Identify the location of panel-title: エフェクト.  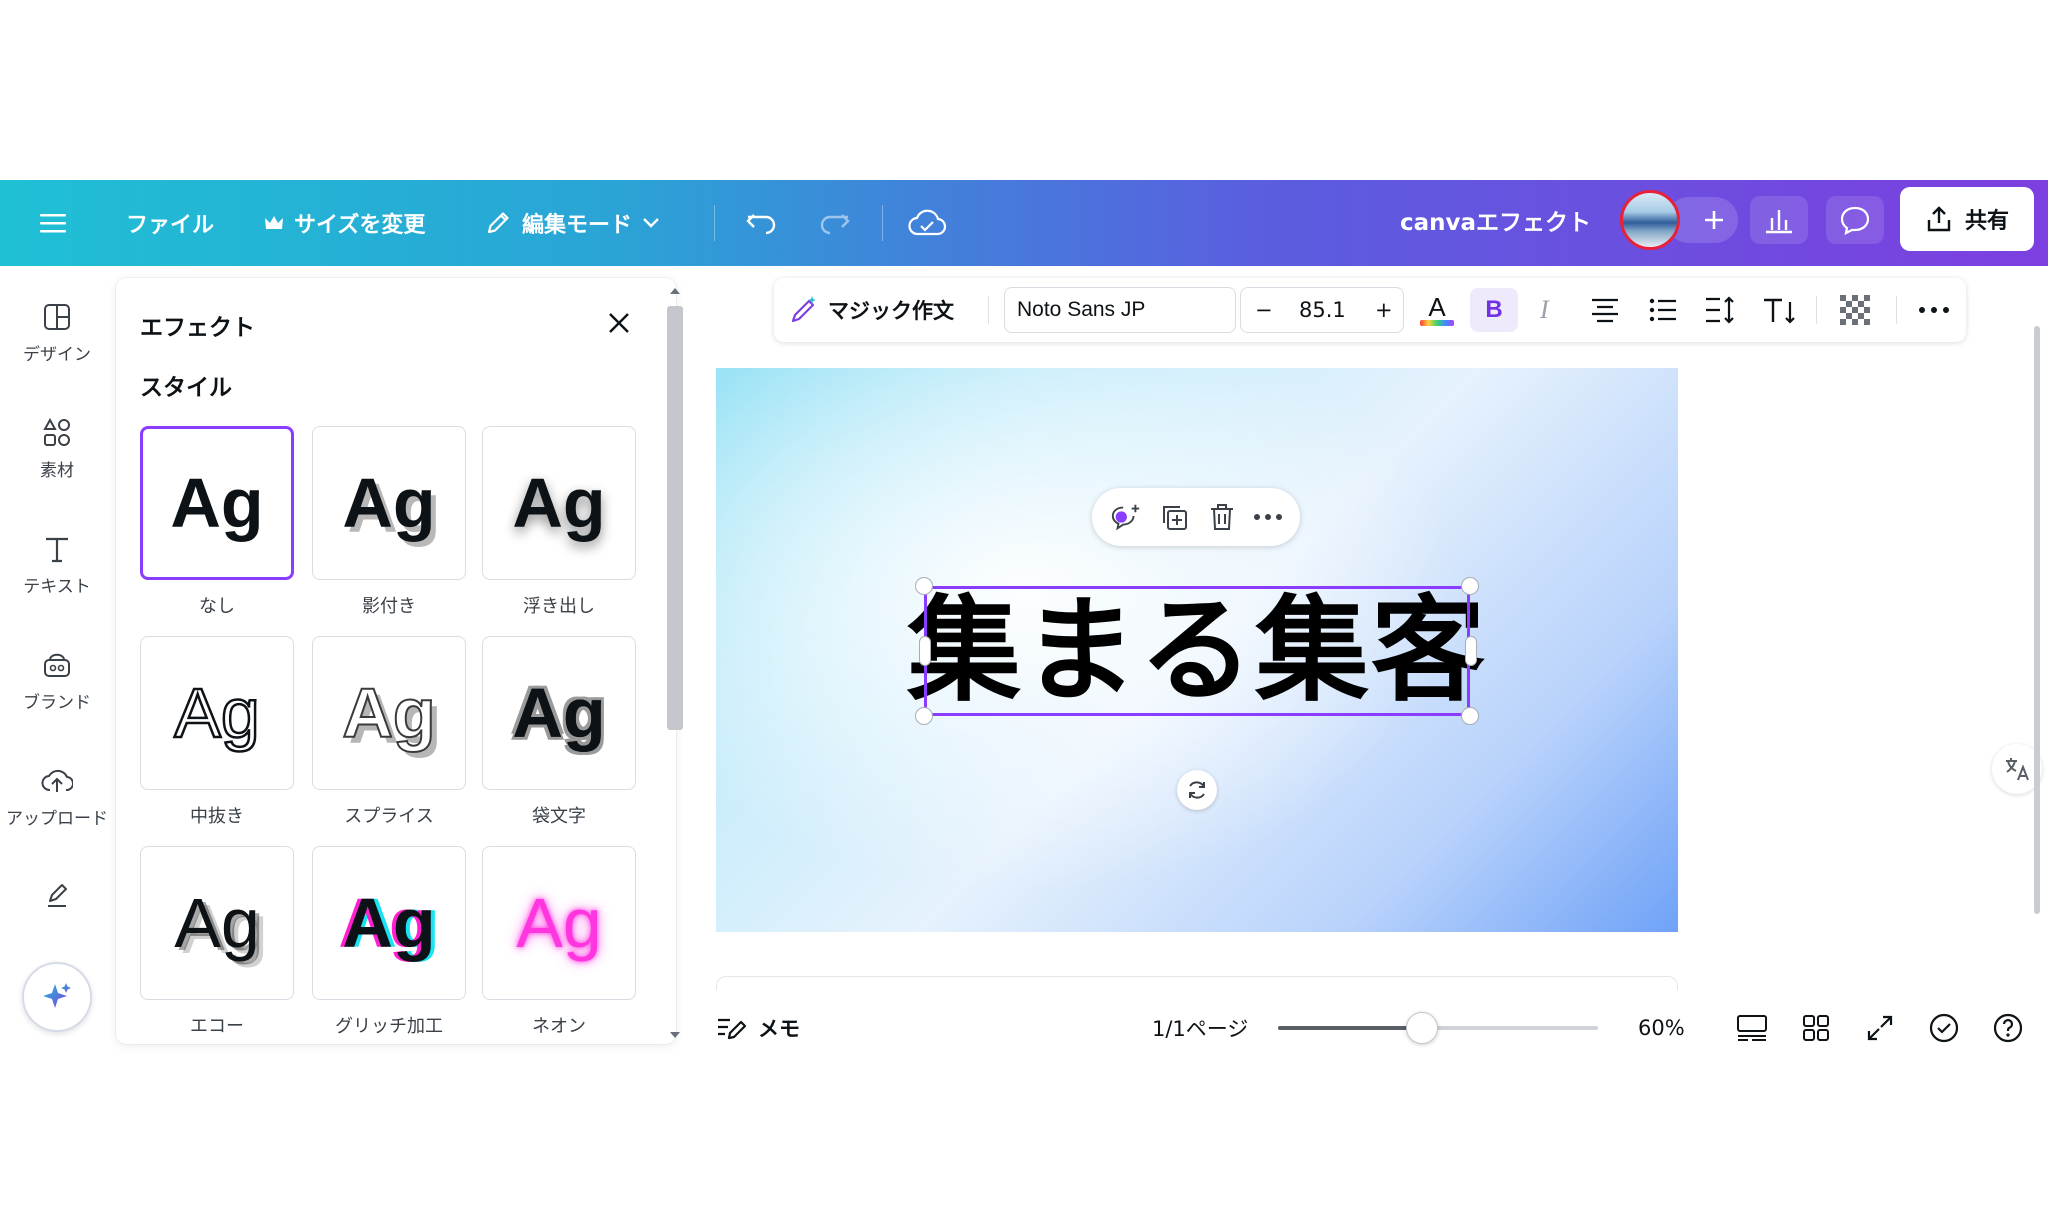
(197, 328).